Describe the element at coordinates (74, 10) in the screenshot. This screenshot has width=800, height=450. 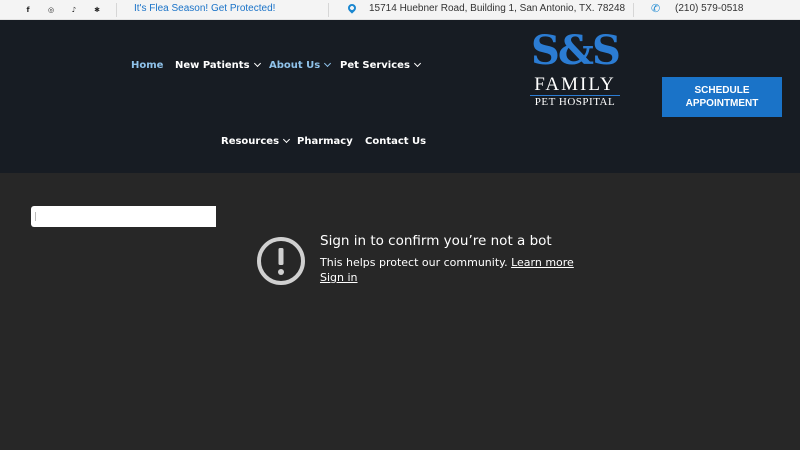
I see `tiktok-icon: ♪` at that location.